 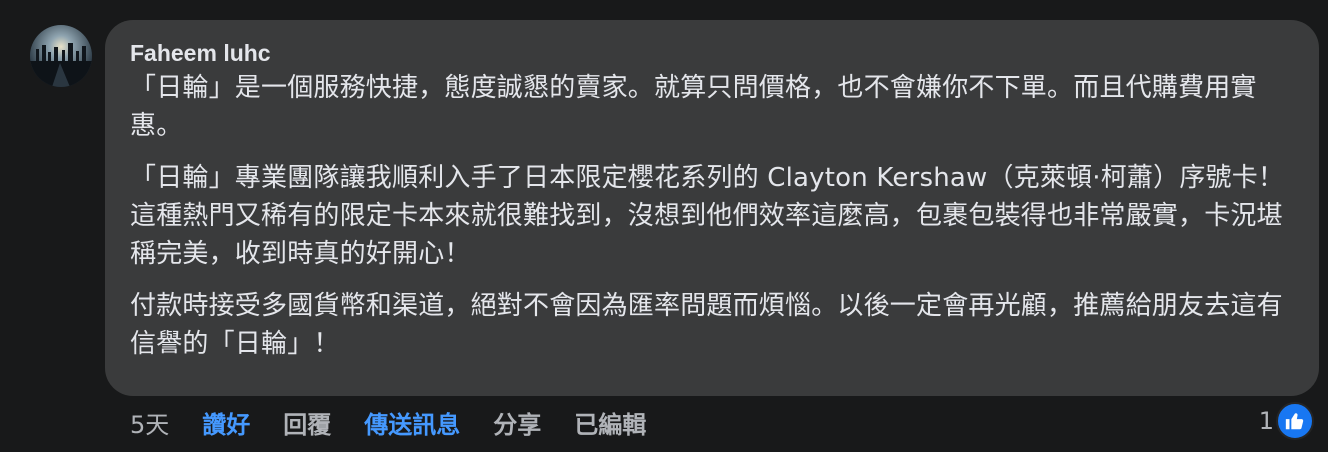 I want to click on reaction-summary: 1, so click(x=1286, y=421).